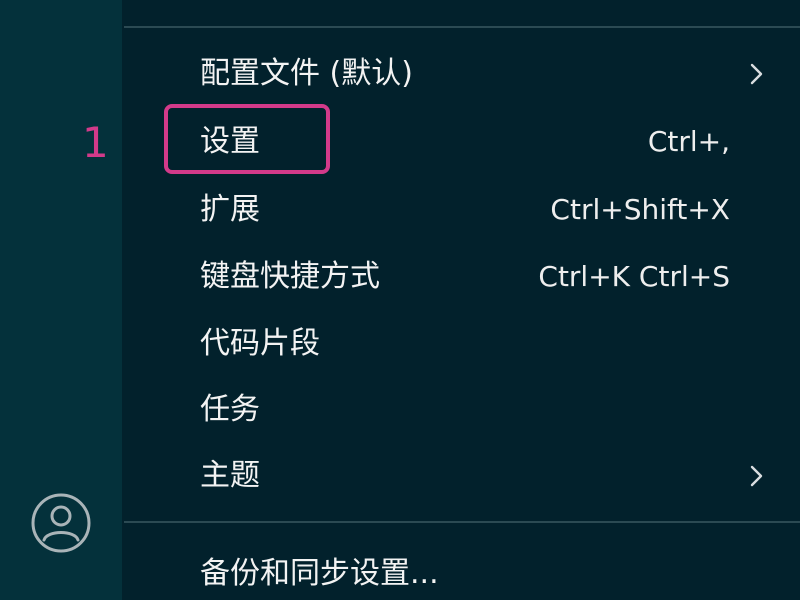 The width and height of the screenshot is (800, 600). Describe the element at coordinates (462, 476) in the screenshot. I see `menu-item-themes: 主题` at that location.